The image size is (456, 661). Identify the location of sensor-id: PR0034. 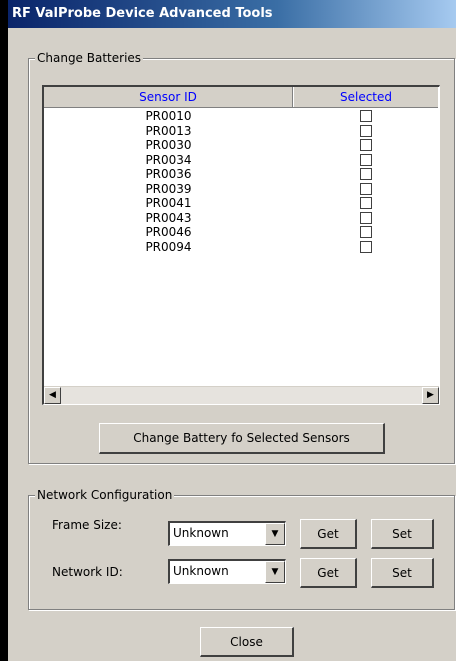
(168, 159).